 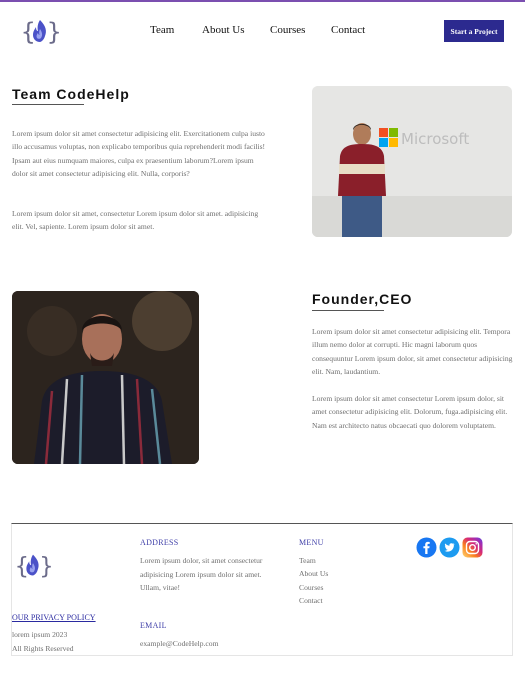 What do you see at coordinates (449, 547) in the screenshot?
I see `twitter-icon` at bounding box center [449, 547].